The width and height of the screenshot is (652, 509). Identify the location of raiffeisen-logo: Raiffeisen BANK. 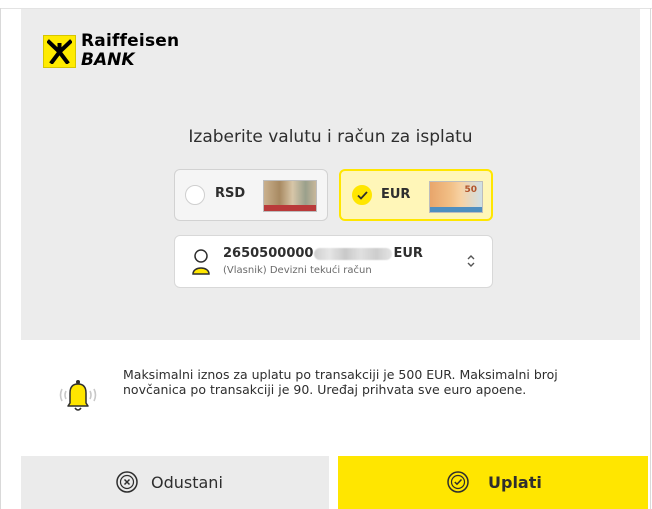
(113, 51).